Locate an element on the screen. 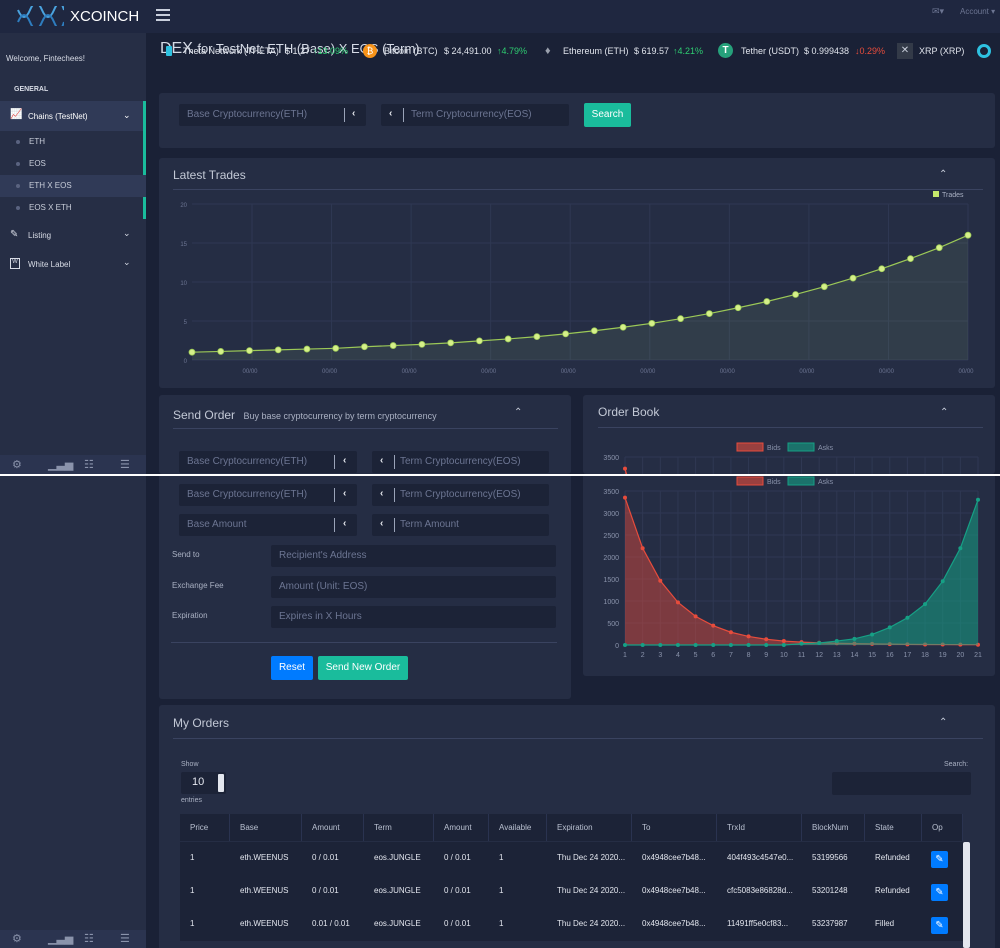  reset-button: Reset is located at coordinates (292, 668).